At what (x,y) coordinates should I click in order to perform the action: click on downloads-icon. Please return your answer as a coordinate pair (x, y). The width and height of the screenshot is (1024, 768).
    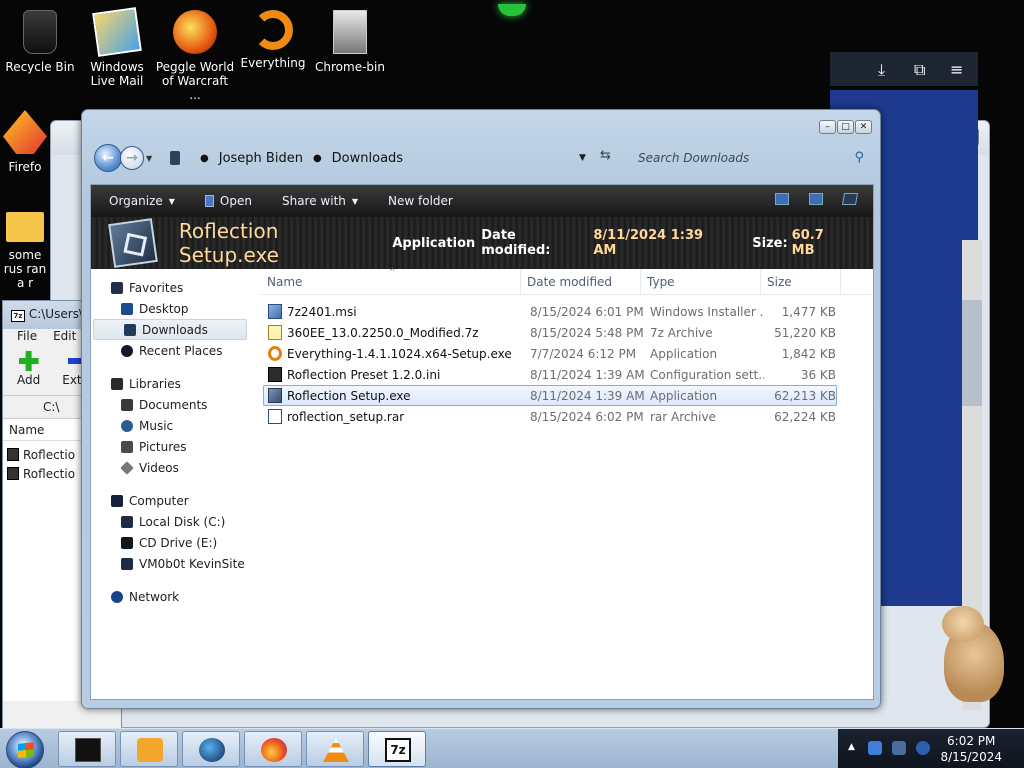
    Looking at the image, I should click on (130, 329).